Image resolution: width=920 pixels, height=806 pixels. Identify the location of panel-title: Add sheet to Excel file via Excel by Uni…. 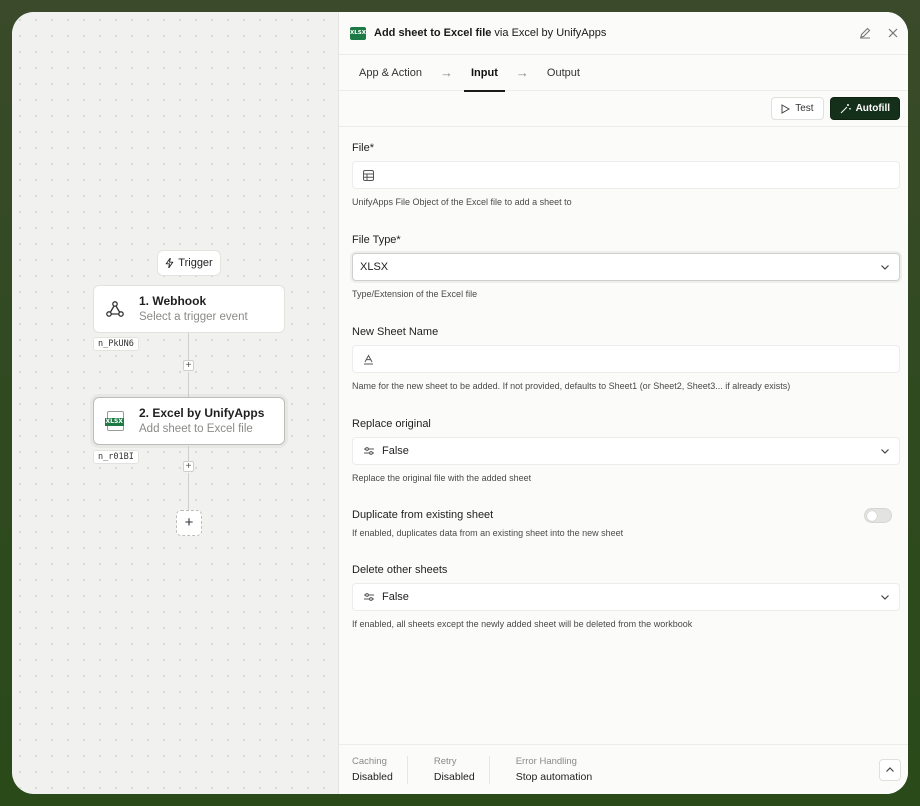
(490, 33).